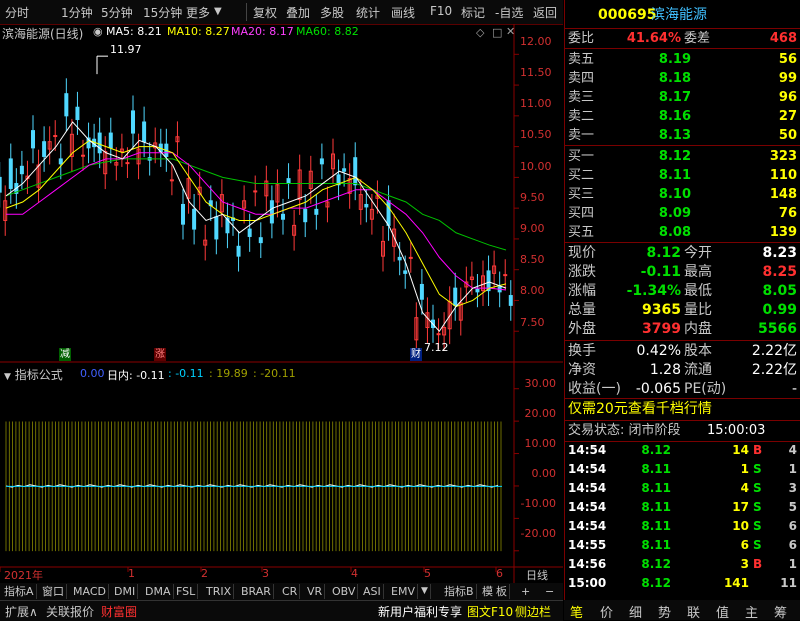  What do you see at coordinates (354, 573) in the screenshot?
I see `x-tick: 4` at bounding box center [354, 573].